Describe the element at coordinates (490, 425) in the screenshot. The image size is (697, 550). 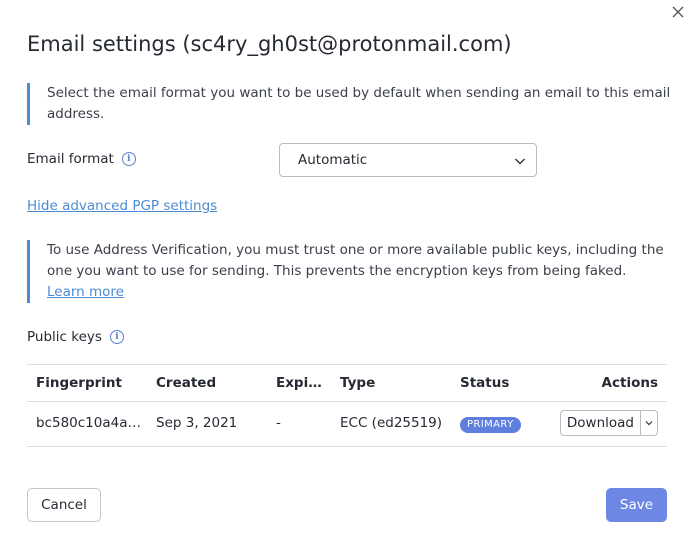
I see `status-badge: PRIMARY` at that location.